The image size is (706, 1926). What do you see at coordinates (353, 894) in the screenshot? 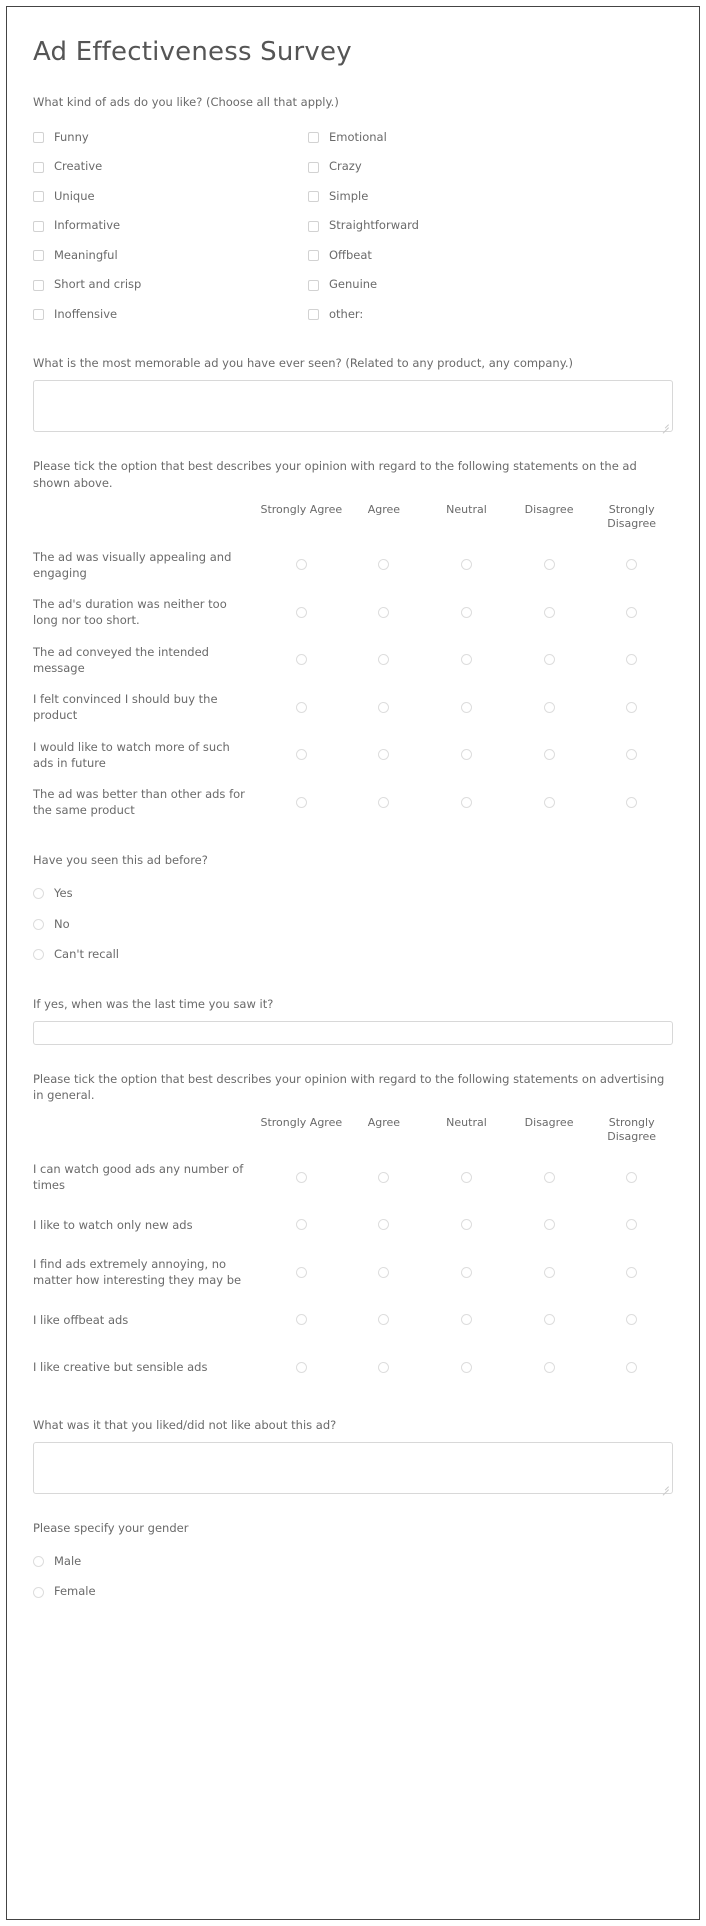
I see `radio-option-yes: Yes` at bounding box center [353, 894].